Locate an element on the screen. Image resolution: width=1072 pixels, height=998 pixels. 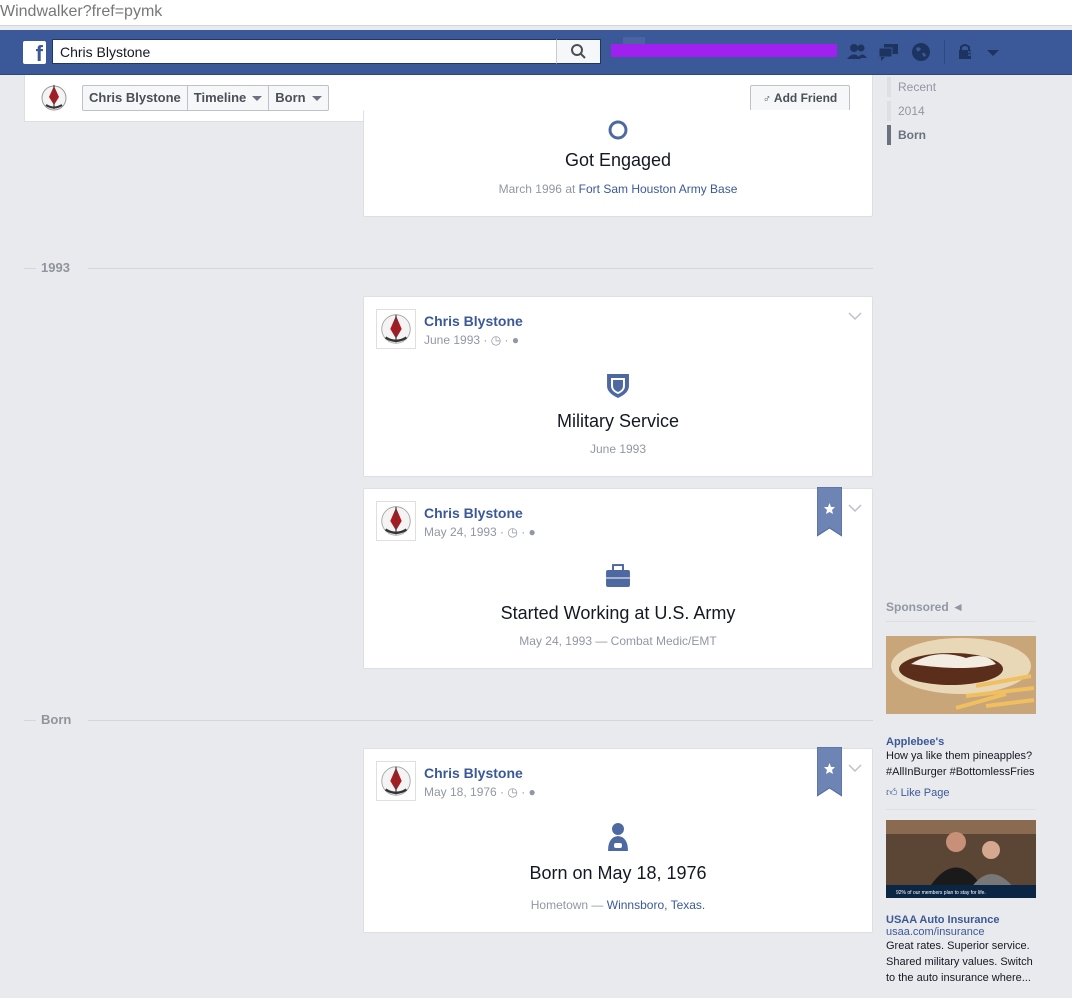
breadcrumb-born-dropdown: Born is located at coordinates (298, 98).